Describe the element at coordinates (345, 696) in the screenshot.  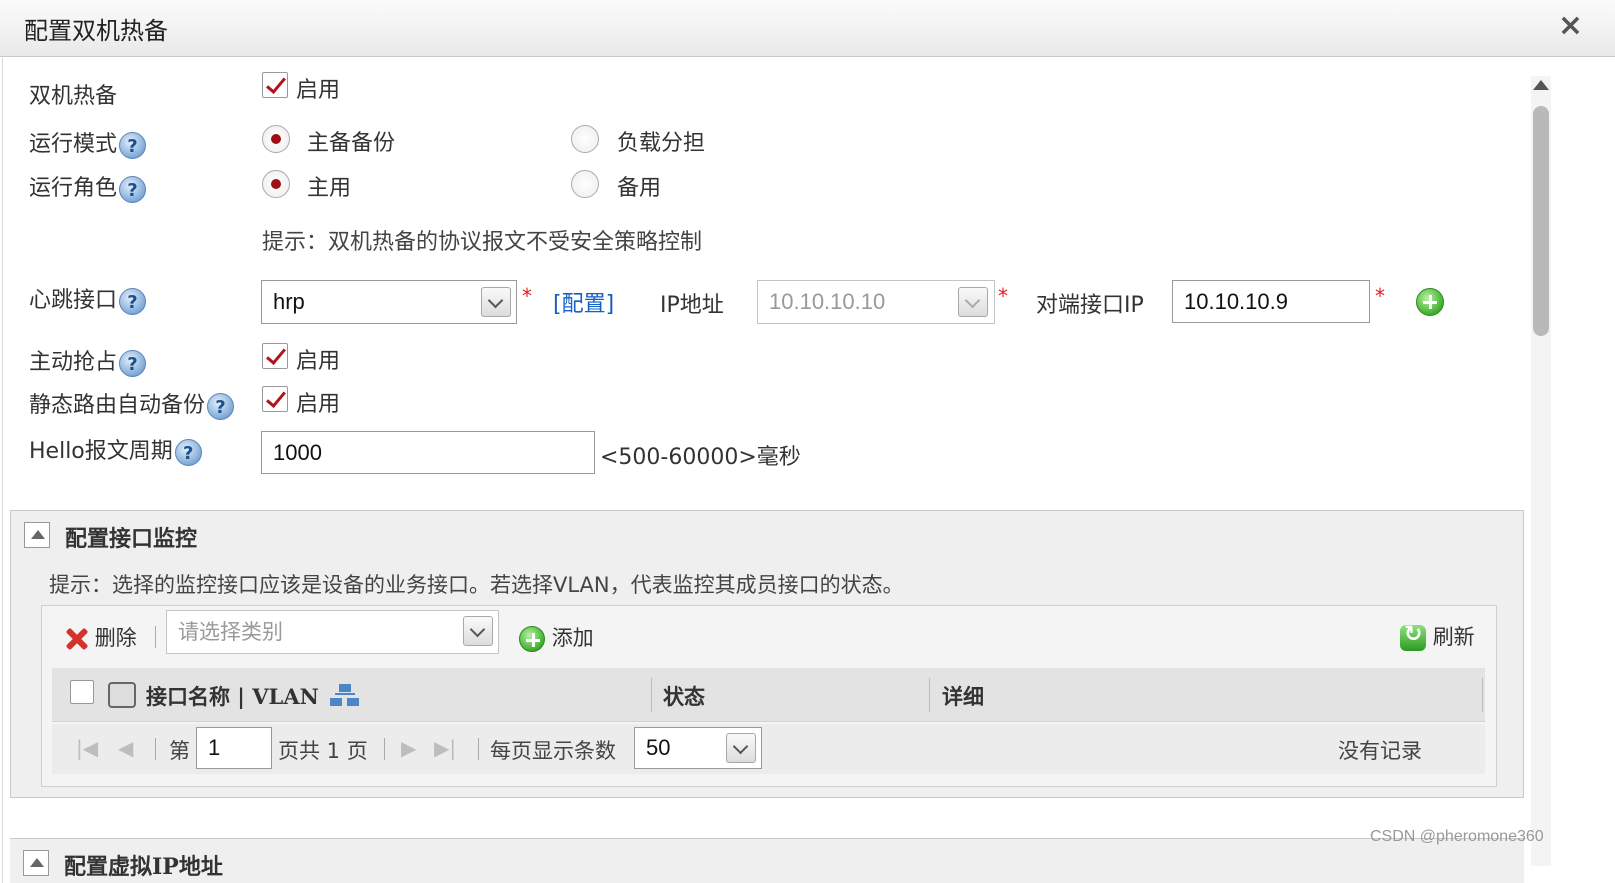
I see `network-icon` at that location.